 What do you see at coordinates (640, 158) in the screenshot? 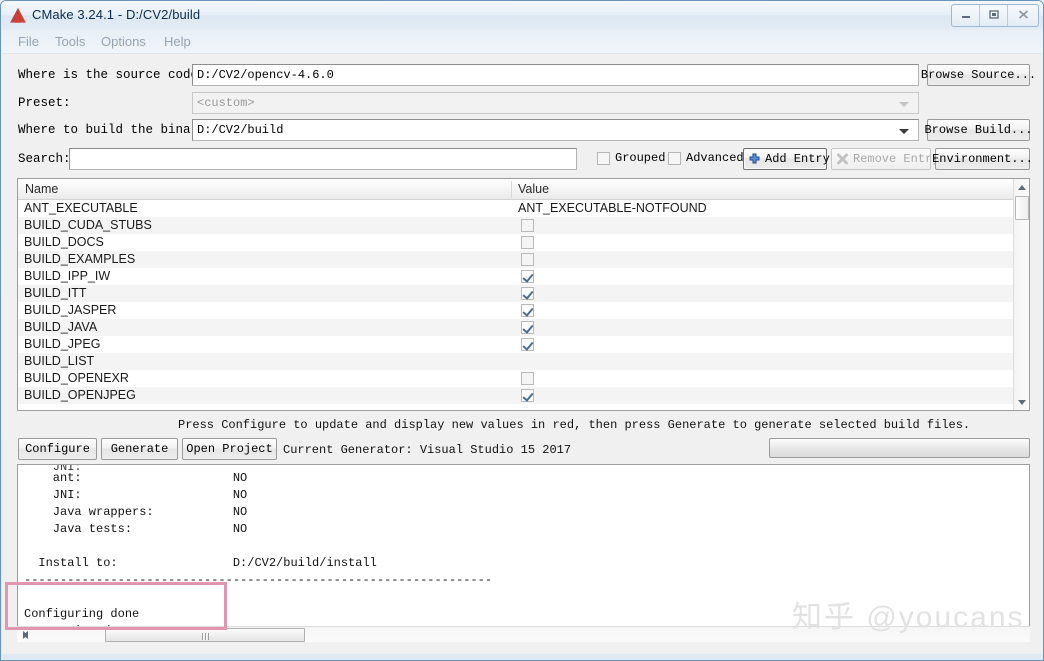
I see `grouped-label: Grouped` at bounding box center [640, 158].